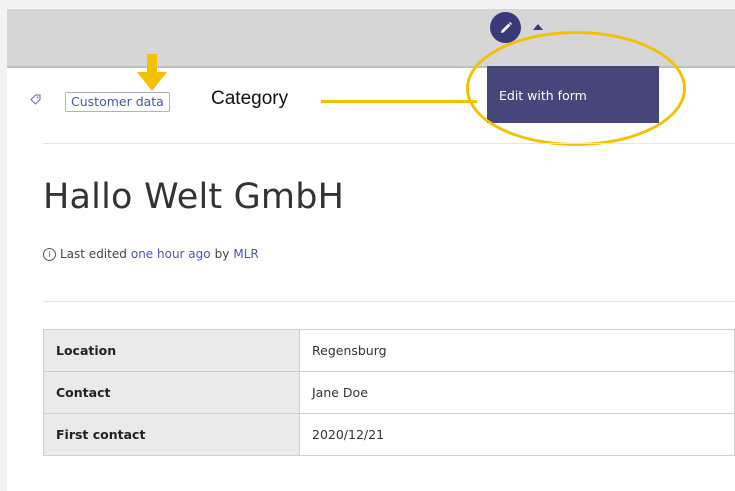  What do you see at coordinates (517, 392) in the screenshot?
I see `property-value: Jane Doe` at bounding box center [517, 392].